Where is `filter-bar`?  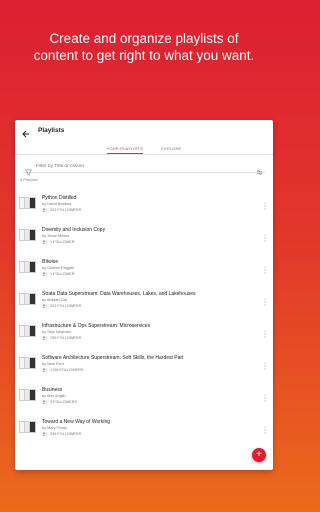 filter-bar is located at coordinates (144, 168).